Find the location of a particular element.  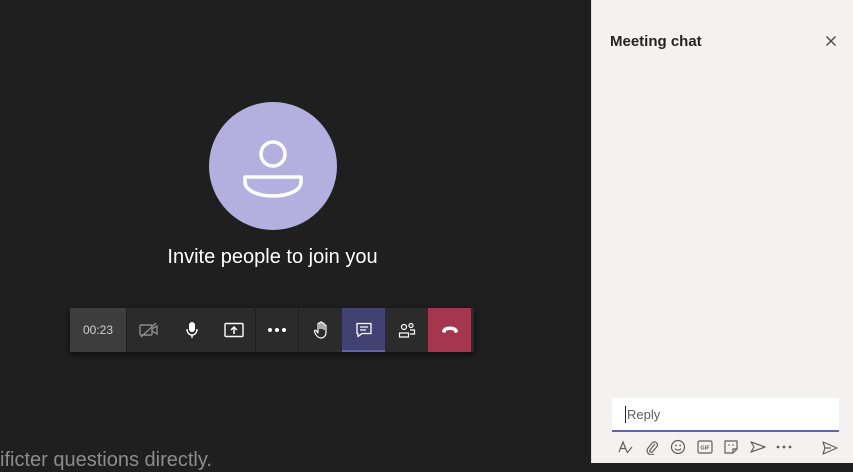

attach-button is located at coordinates (652, 447).